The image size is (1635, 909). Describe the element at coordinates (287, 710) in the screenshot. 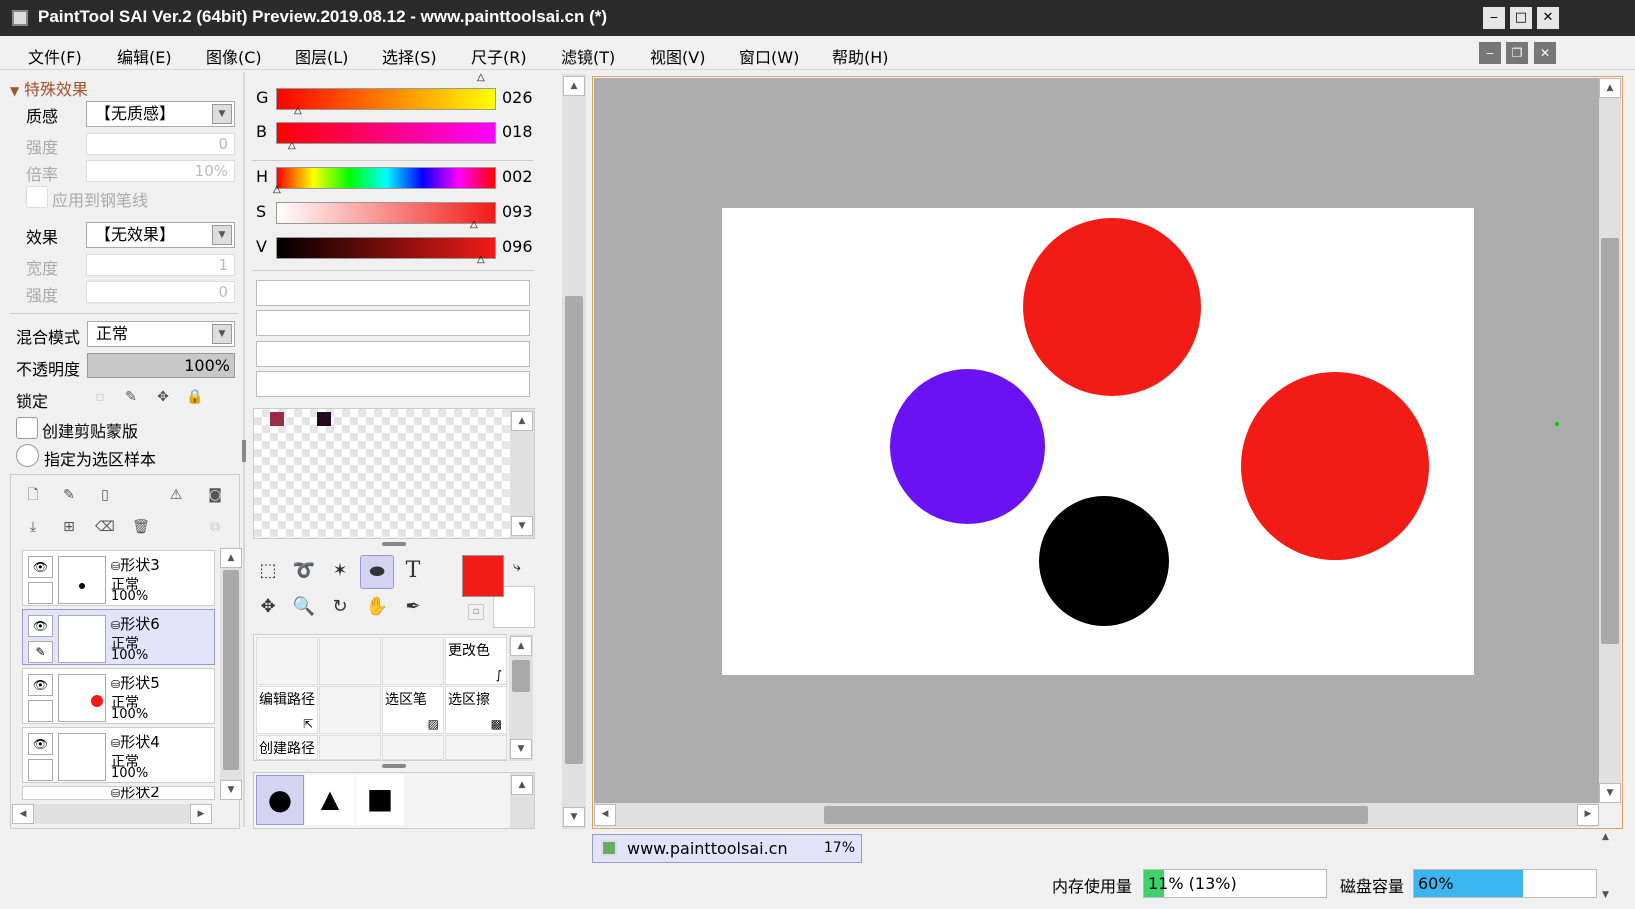

I see `edit-path-tool: 编辑路径 ⇱` at that location.